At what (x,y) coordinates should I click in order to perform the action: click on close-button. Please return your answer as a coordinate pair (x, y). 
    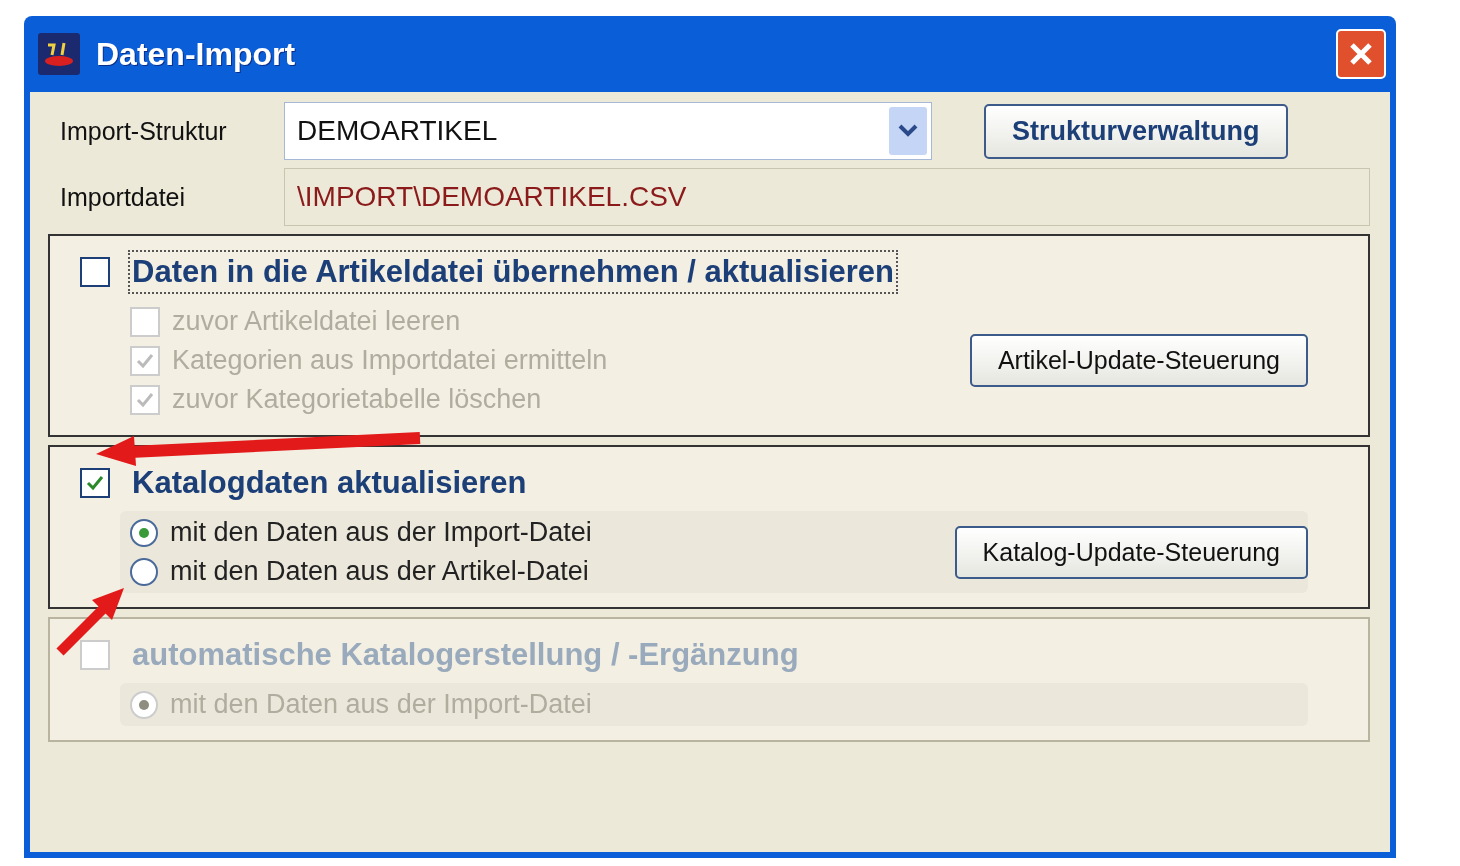
    Looking at the image, I should click on (1361, 54).